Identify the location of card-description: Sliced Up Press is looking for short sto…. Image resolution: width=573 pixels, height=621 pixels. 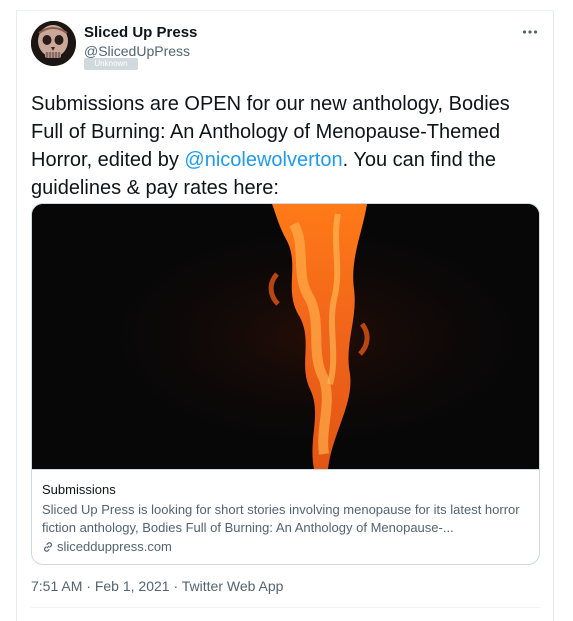
(282, 519).